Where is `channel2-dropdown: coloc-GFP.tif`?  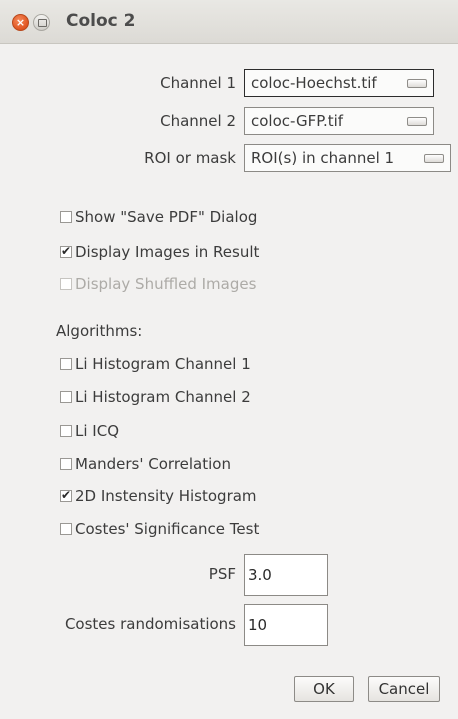
channel2-dropdown: coloc-GFP.tif is located at coordinates (339, 121).